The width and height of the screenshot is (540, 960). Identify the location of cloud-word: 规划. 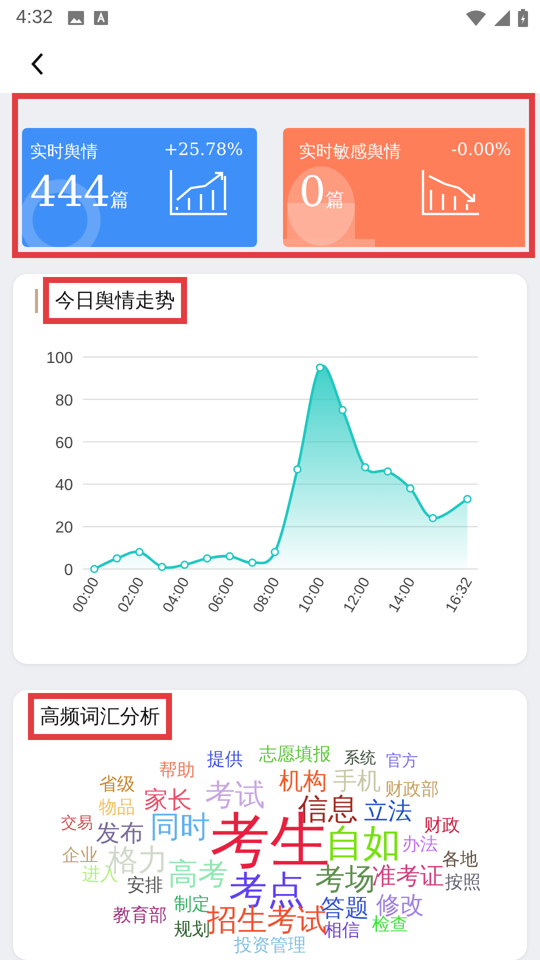
(192, 930).